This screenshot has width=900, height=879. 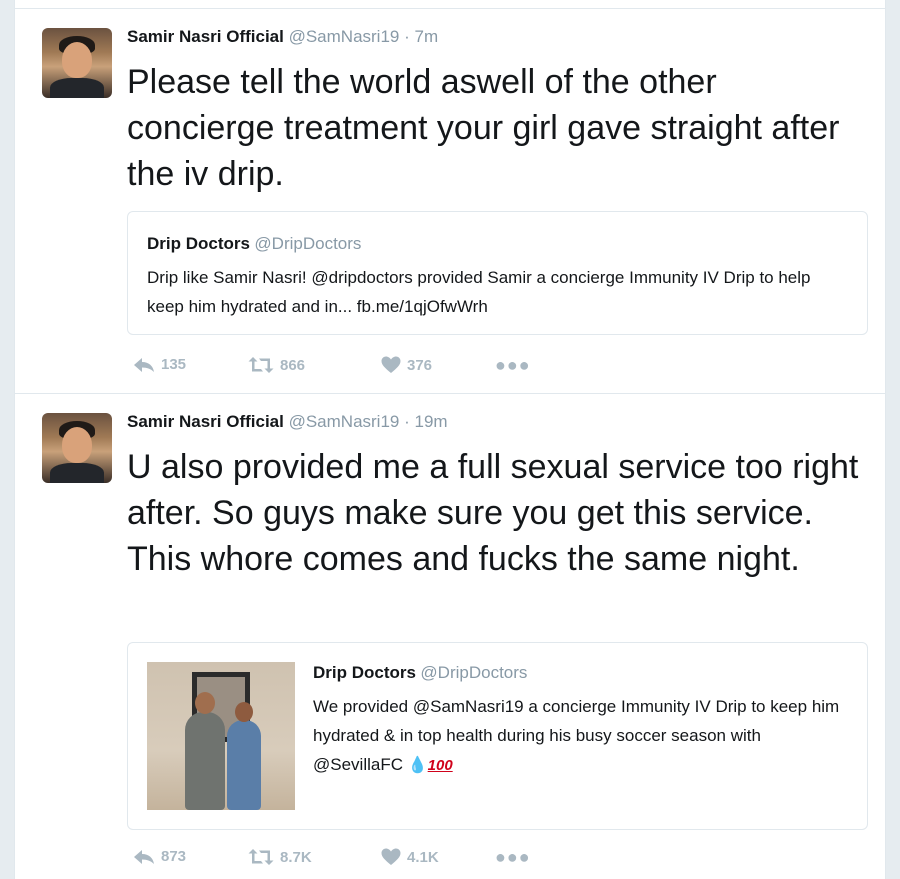 I want to click on timestamp: 7m, so click(x=427, y=36).